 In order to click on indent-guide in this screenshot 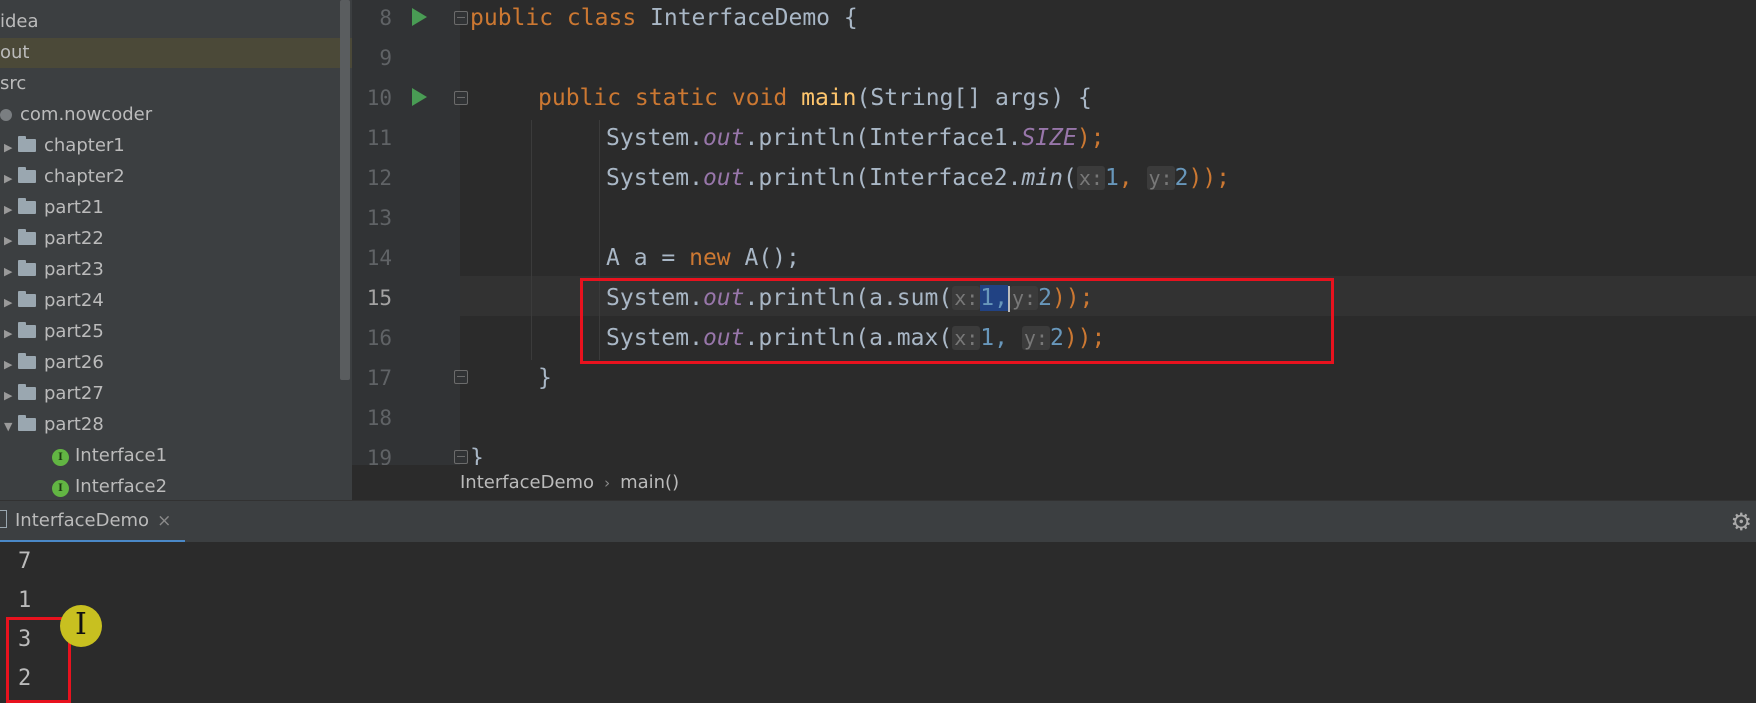, I will do `click(531, 240)`.